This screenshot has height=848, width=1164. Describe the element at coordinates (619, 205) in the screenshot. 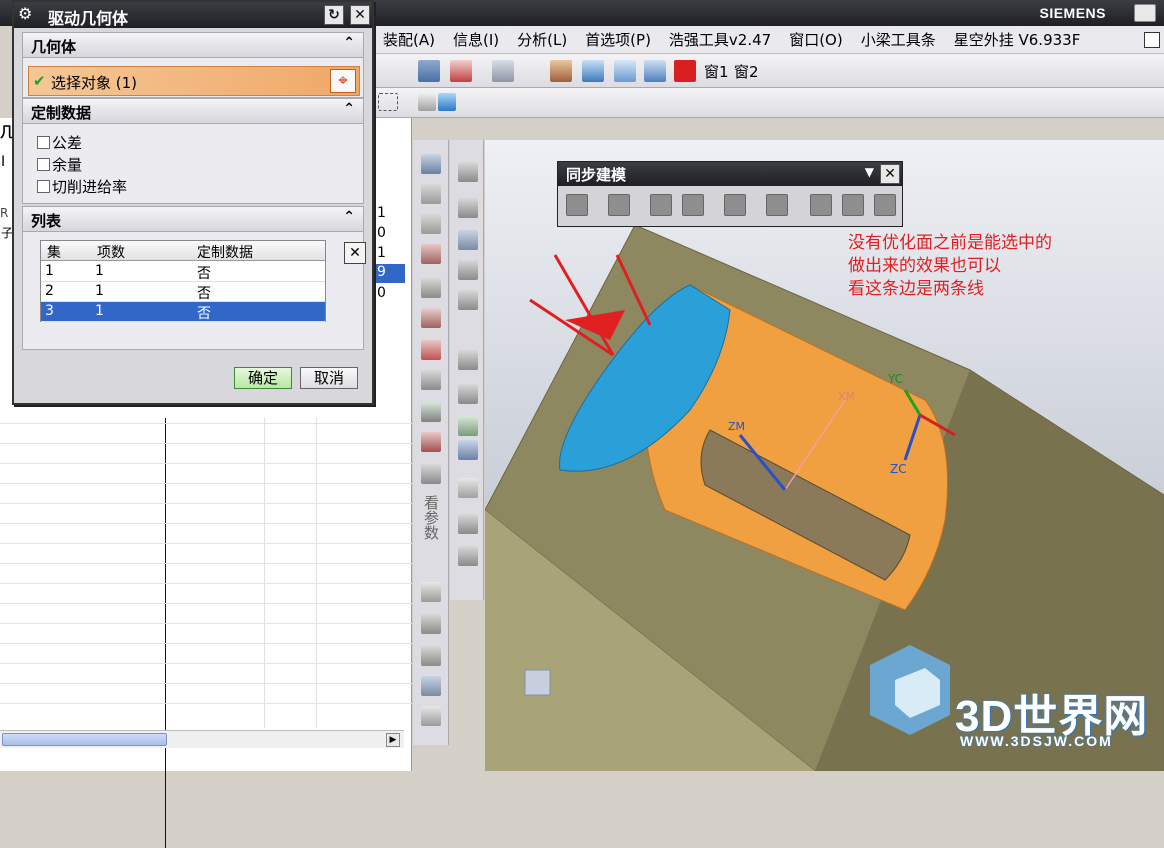

I see `pull-face-icon` at that location.